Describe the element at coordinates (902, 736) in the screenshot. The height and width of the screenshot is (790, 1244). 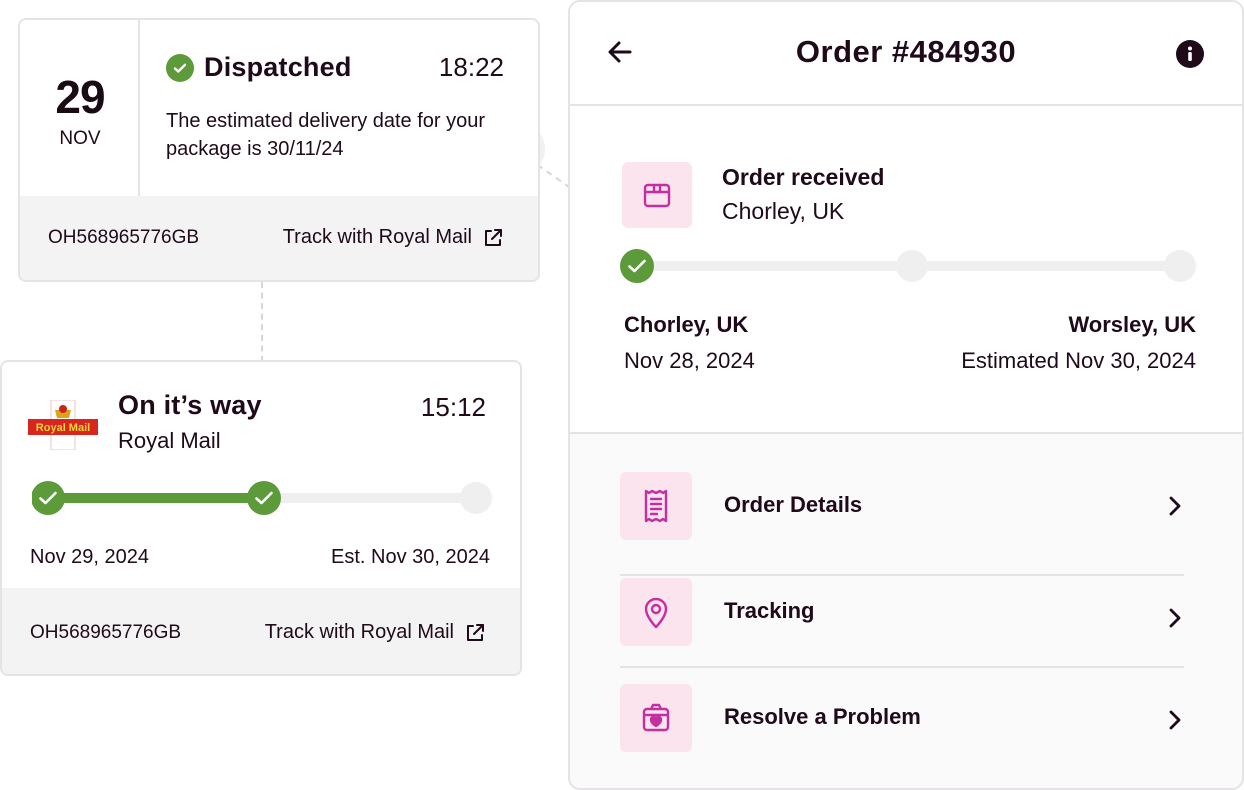
I see `menu-item-resolve-problem: Resolve a Problem` at that location.